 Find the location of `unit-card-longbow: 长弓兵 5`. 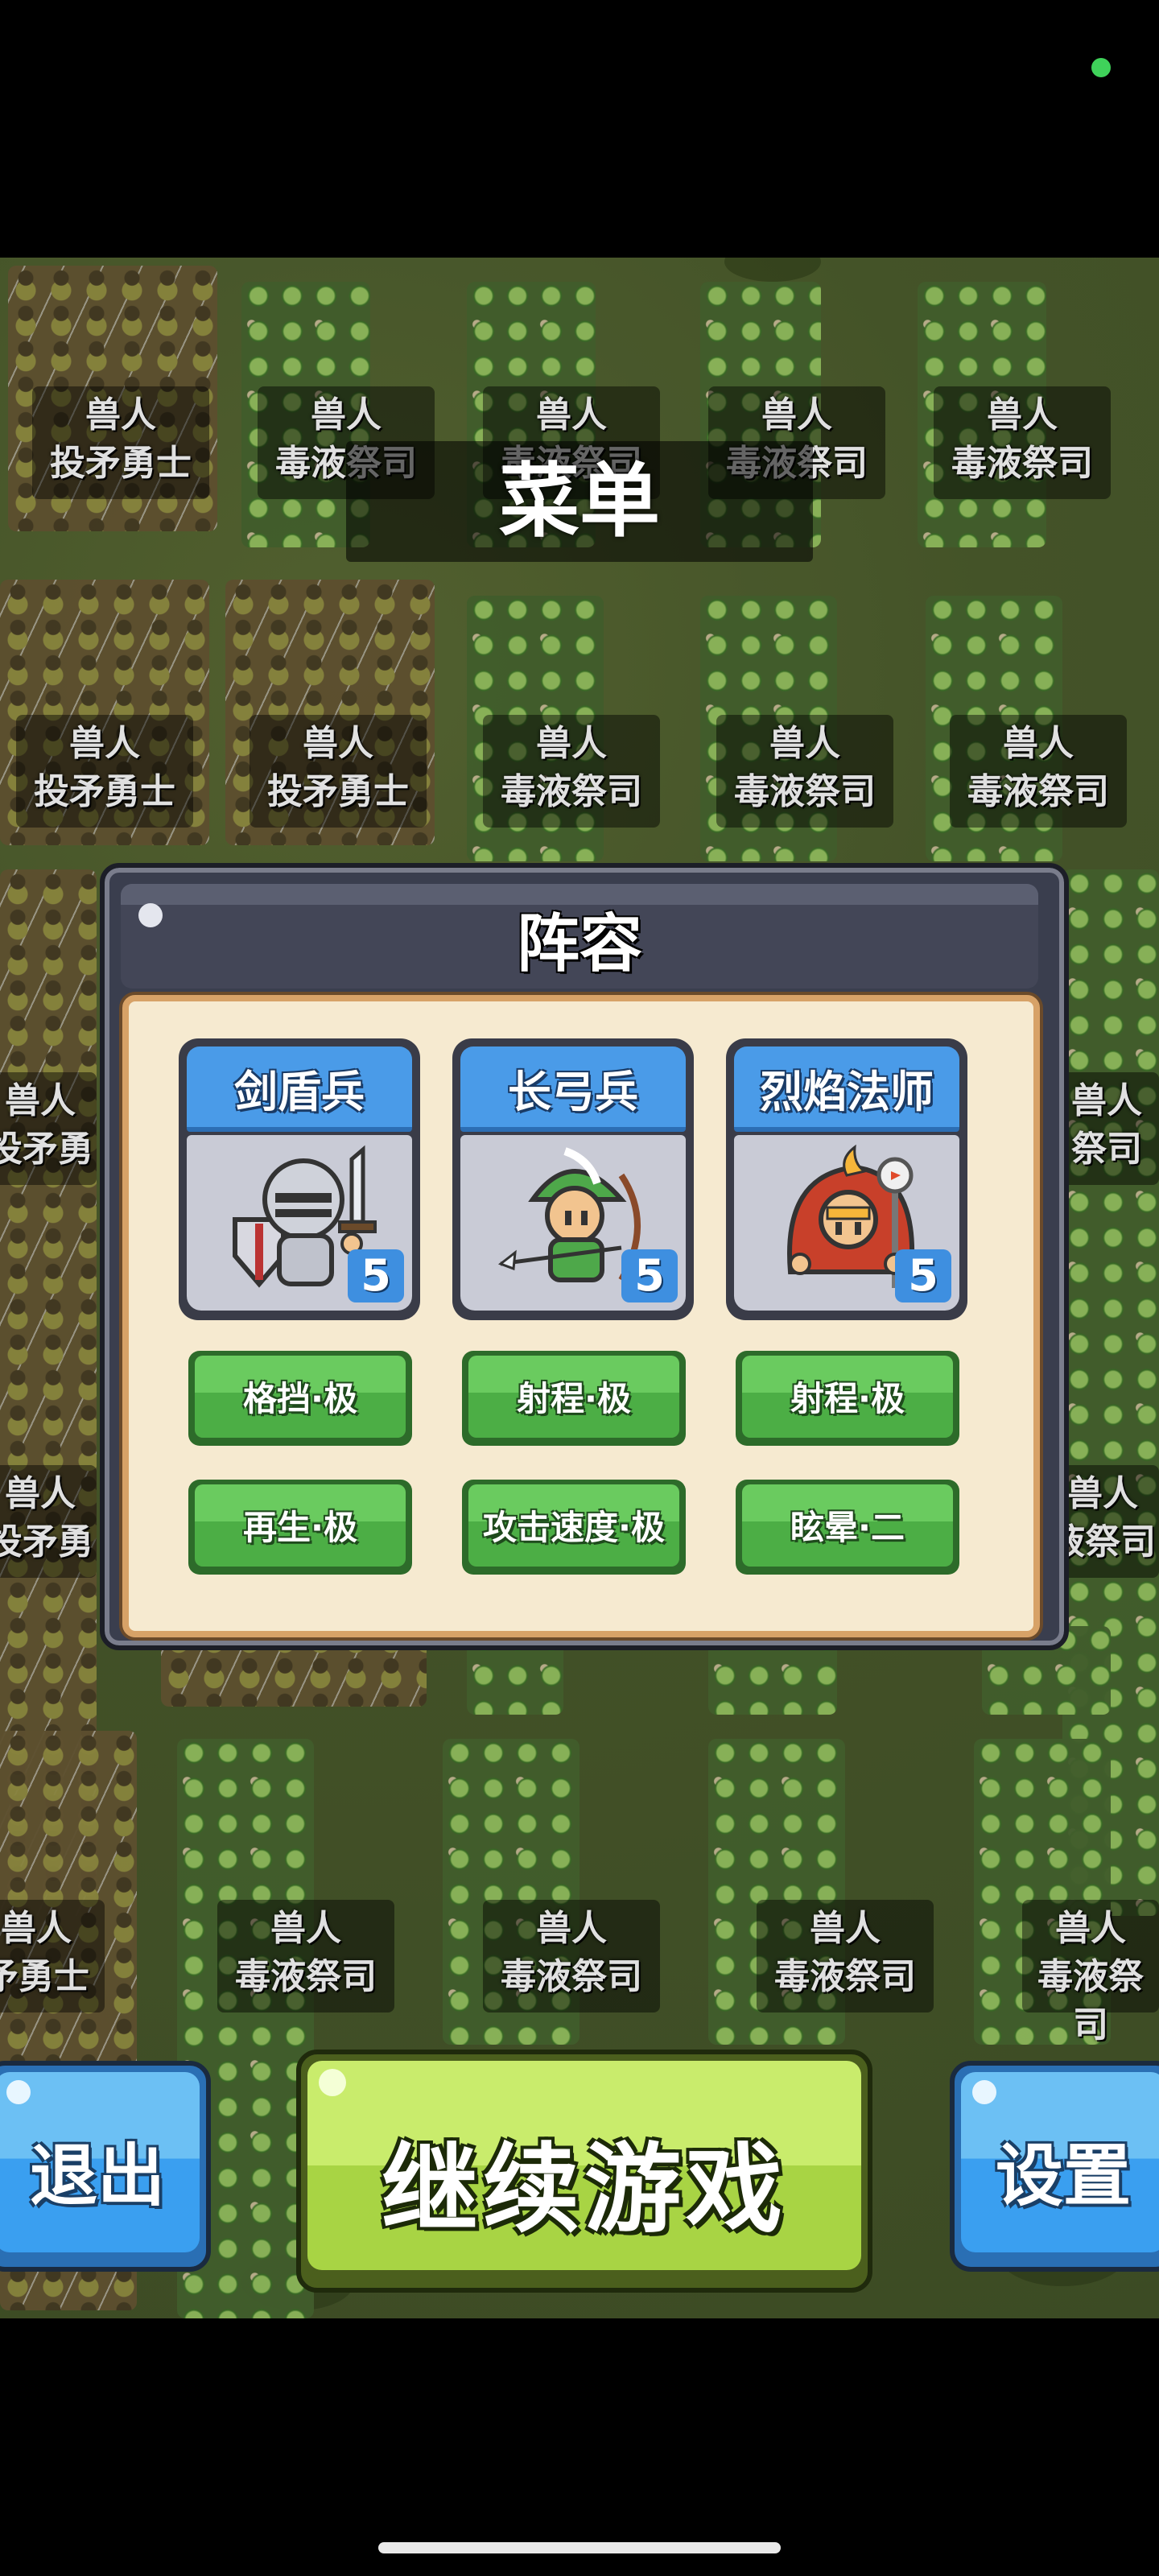

unit-card-longbow: 长弓兵 5 is located at coordinates (573, 1179).